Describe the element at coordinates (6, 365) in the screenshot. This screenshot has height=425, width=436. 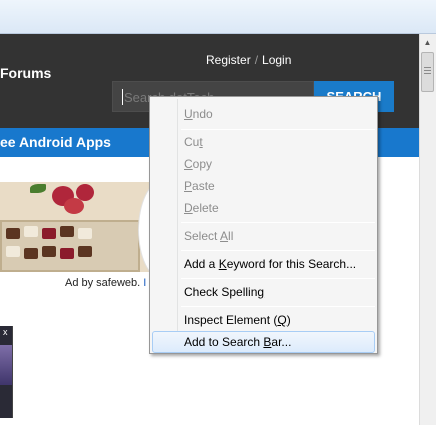
I see `thumbnail-image-band` at that location.